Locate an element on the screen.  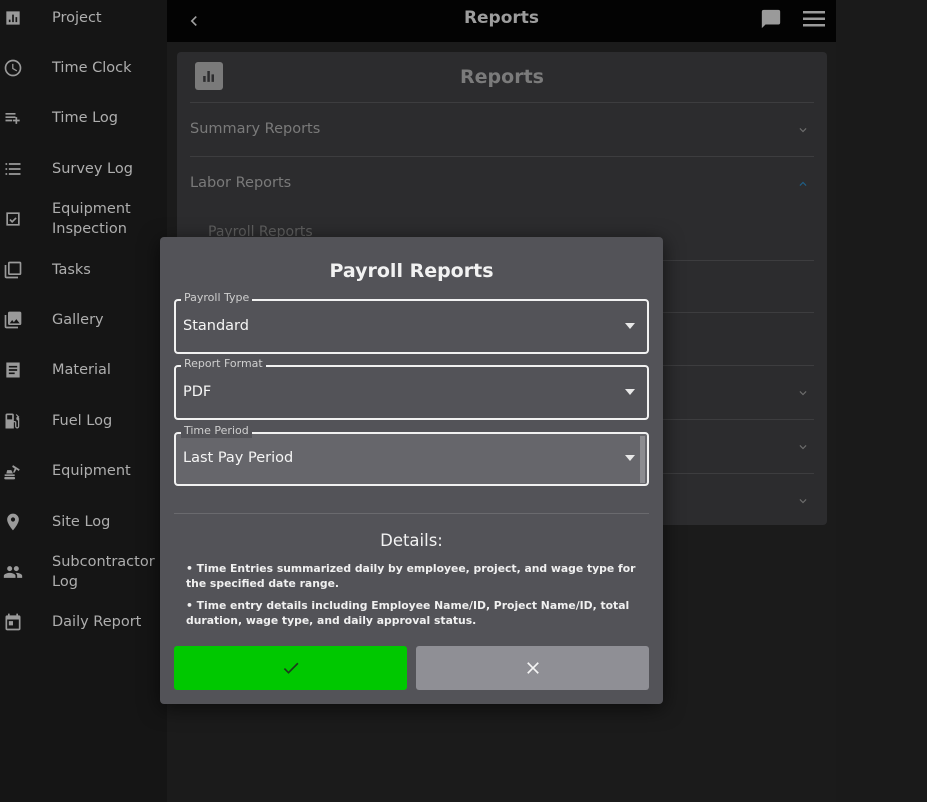
page-title: Reports is located at coordinates (501, 18).